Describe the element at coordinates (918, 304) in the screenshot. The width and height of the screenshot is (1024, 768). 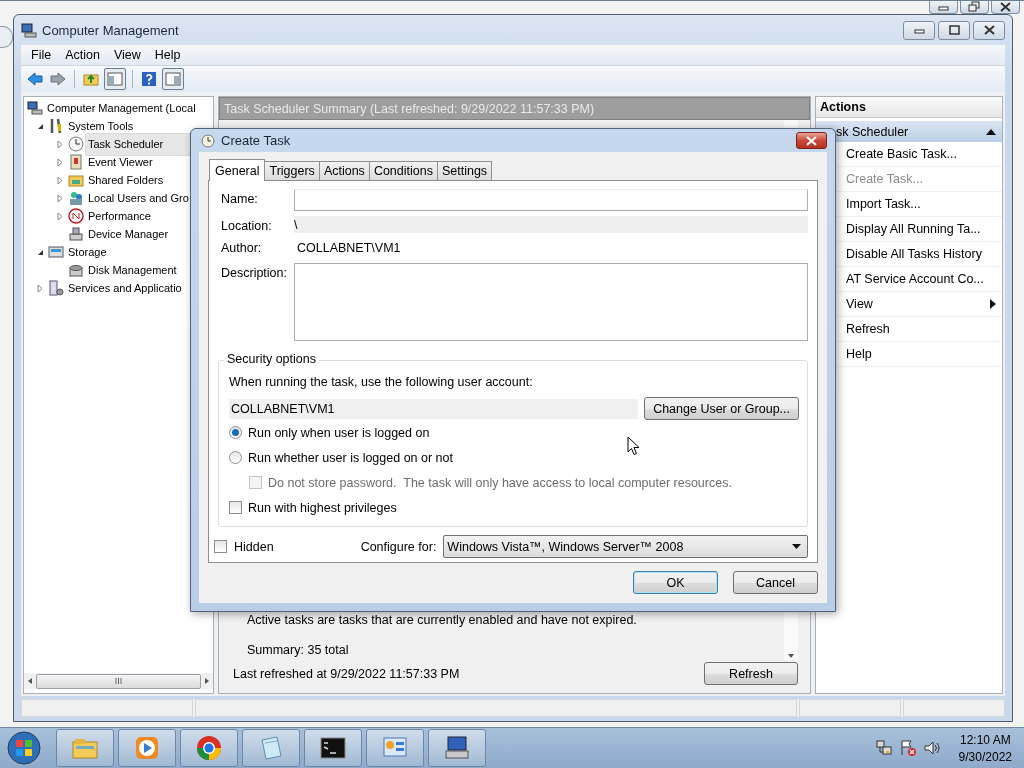
I see `command-link: View` at that location.